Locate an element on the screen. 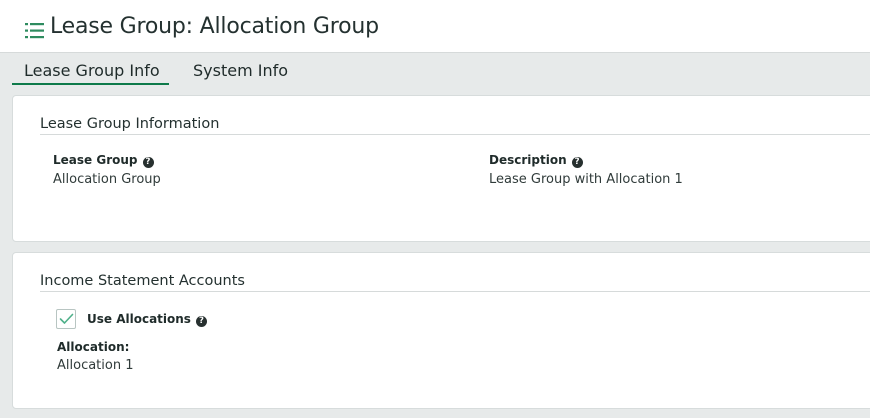  section-title-income-statement-accounts: Income Statement Accounts is located at coordinates (142, 281).